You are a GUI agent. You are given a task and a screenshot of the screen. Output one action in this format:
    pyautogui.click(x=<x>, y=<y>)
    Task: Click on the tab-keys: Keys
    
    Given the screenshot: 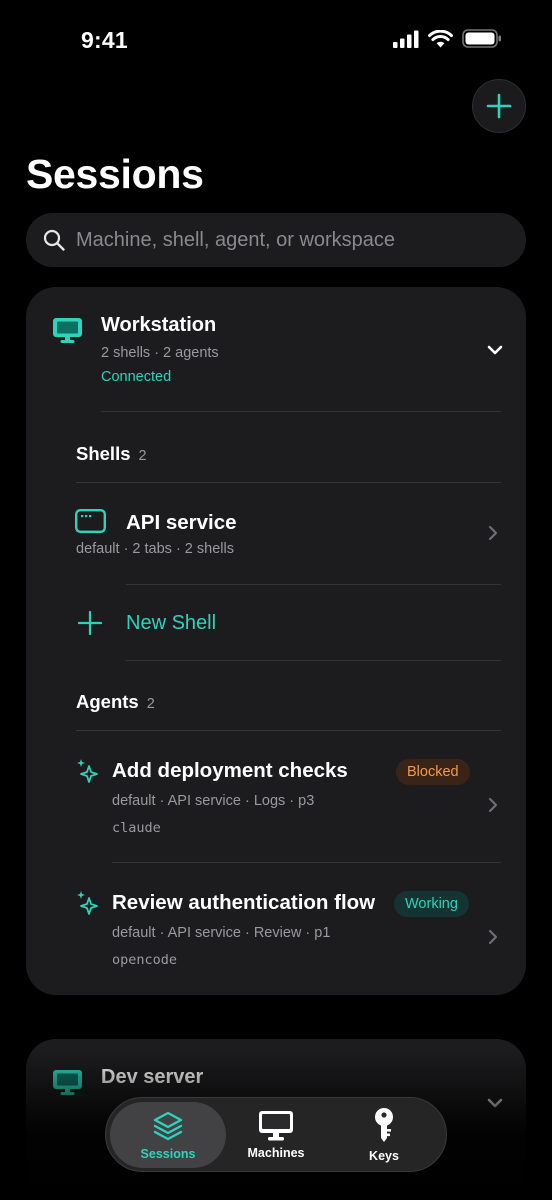 What is the action you would take?
    pyautogui.click(x=384, y=1135)
    